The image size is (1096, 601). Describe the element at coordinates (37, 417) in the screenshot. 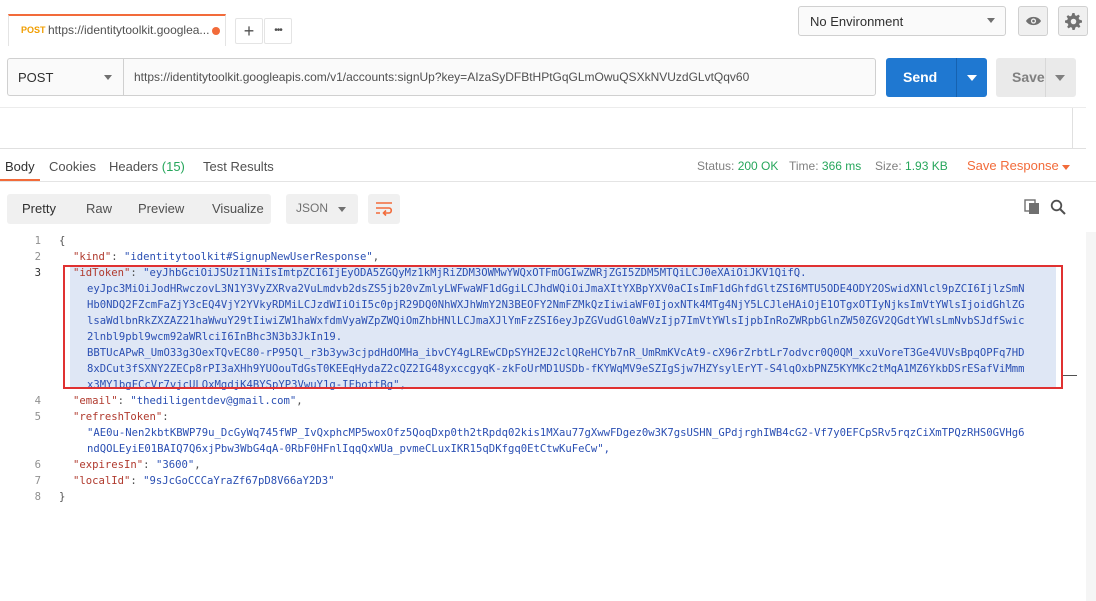

I see `line-number: 5` at that location.